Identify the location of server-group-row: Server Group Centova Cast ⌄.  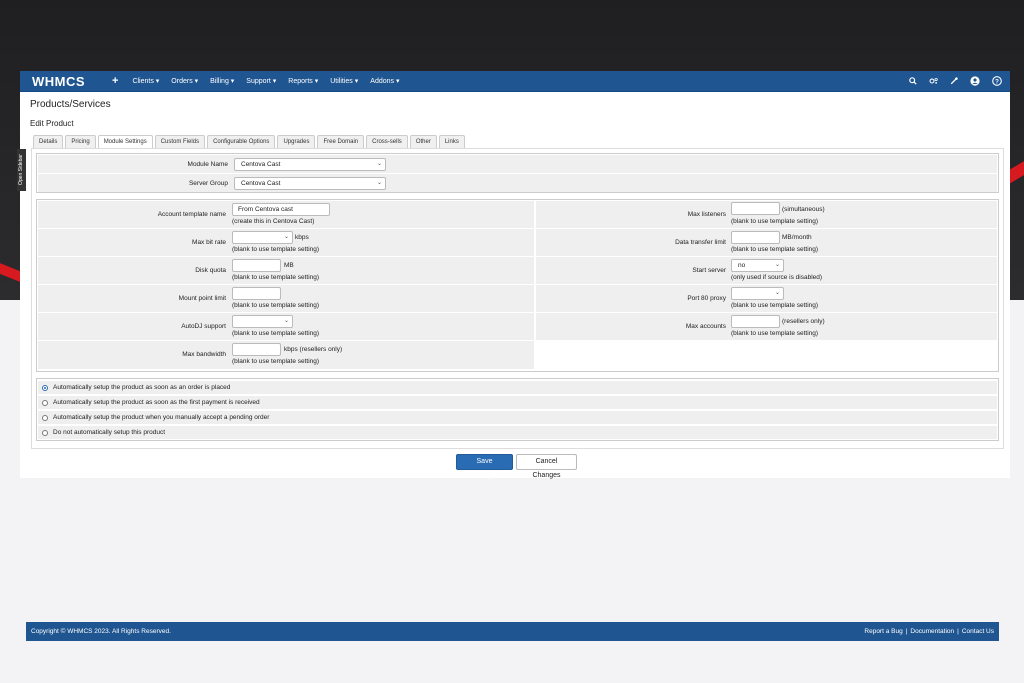
(517, 183).